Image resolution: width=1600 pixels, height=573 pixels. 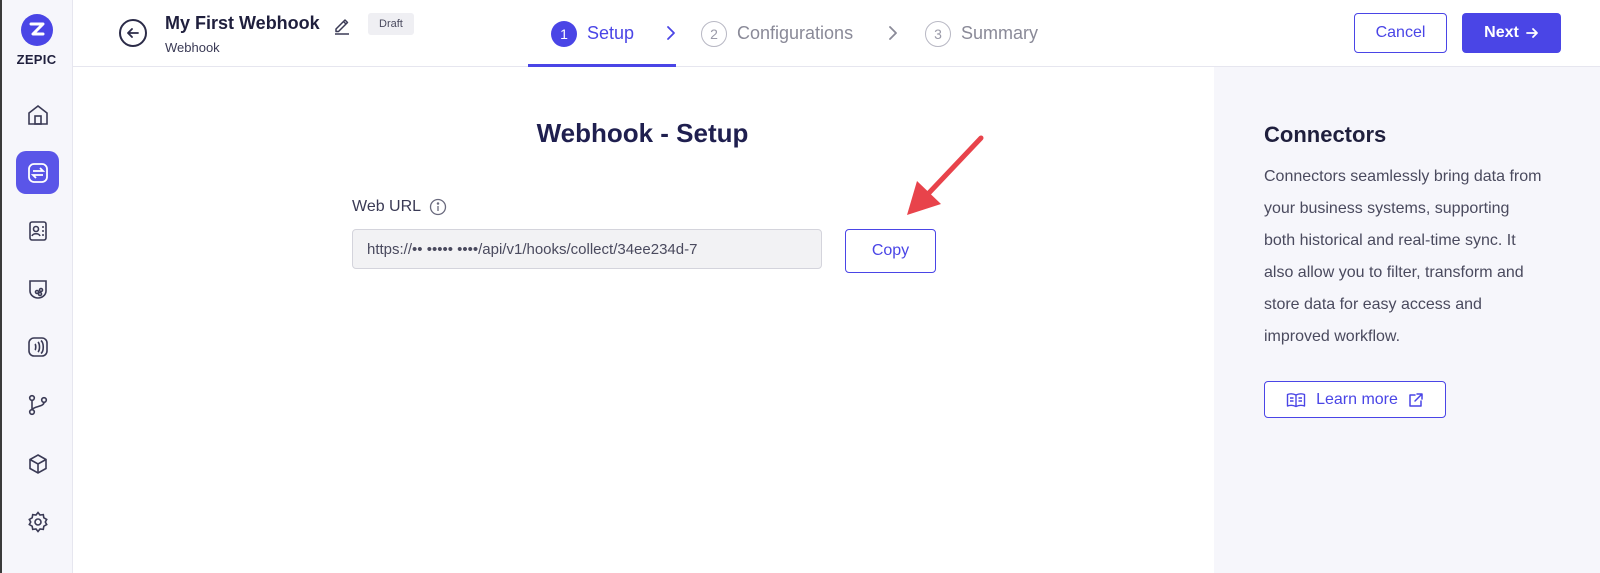 I want to click on sidebar-item-products, so click(x=37, y=463).